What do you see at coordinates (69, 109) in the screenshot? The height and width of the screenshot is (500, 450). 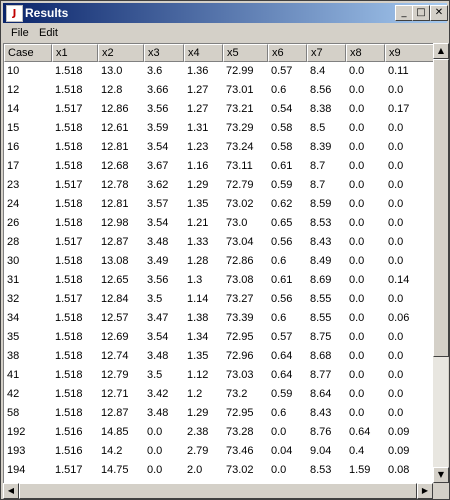 I see `table-cell: 1.517` at bounding box center [69, 109].